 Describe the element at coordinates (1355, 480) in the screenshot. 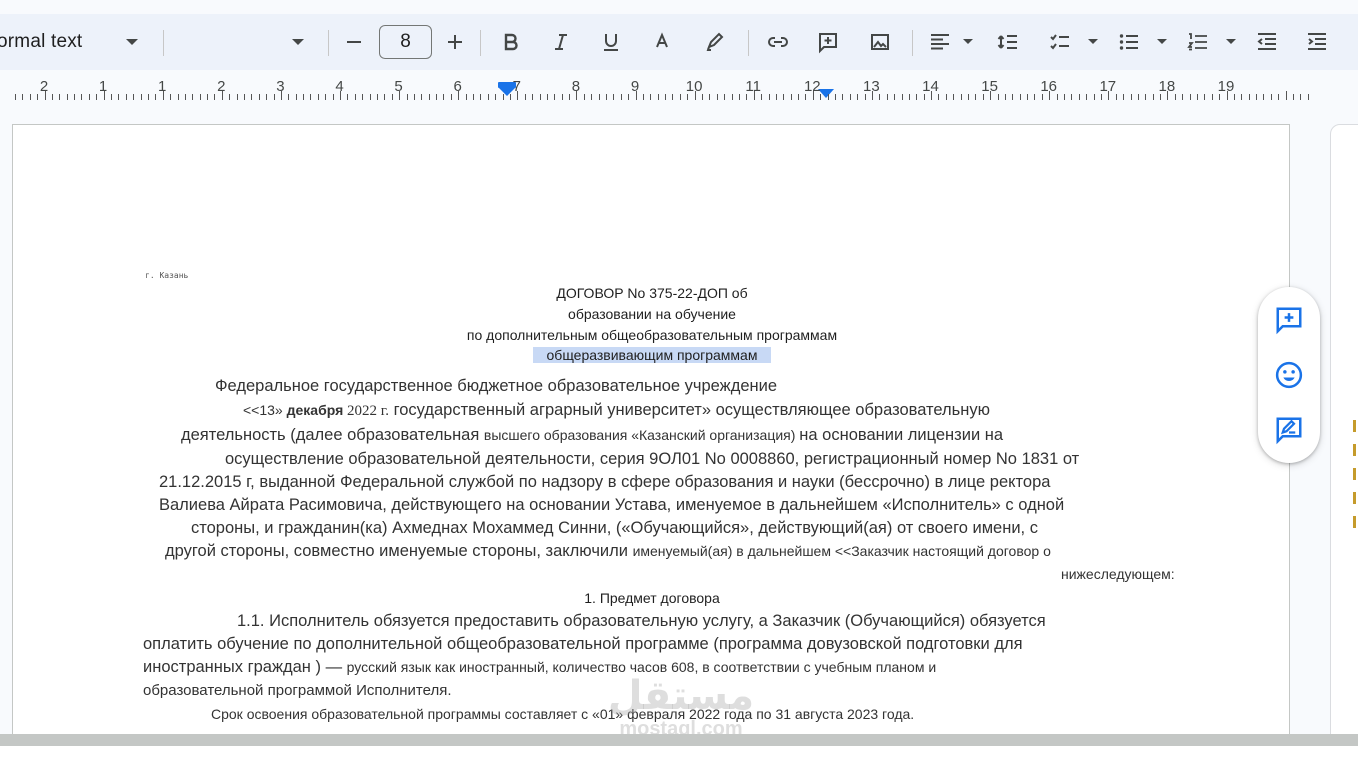

I see `side-panel-content-marks` at that location.